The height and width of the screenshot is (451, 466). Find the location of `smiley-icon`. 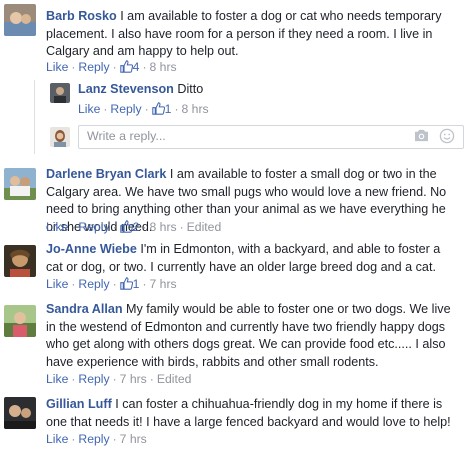

smiley-icon is located at coordinates (447, 137).